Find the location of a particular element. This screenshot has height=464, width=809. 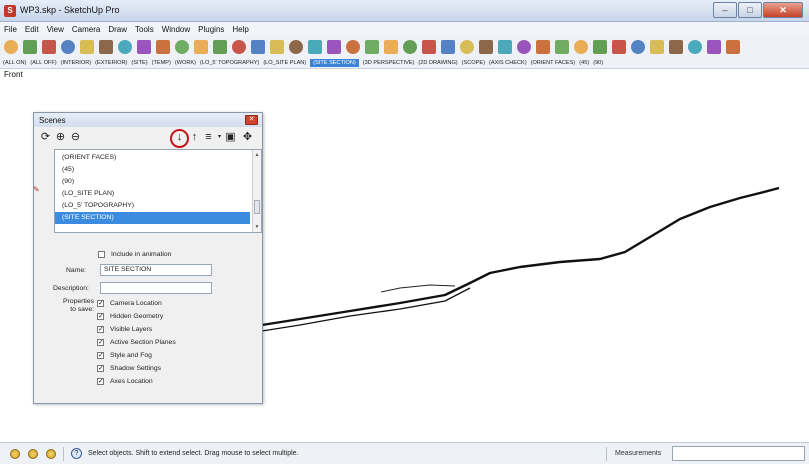

scene-list-item: (45) is located at coordinates (152, 170).